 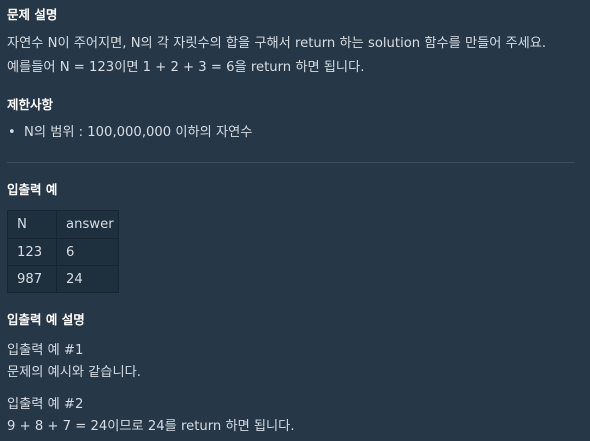 I want to click on table-header-cell: answer, so click(x=87, y=224).